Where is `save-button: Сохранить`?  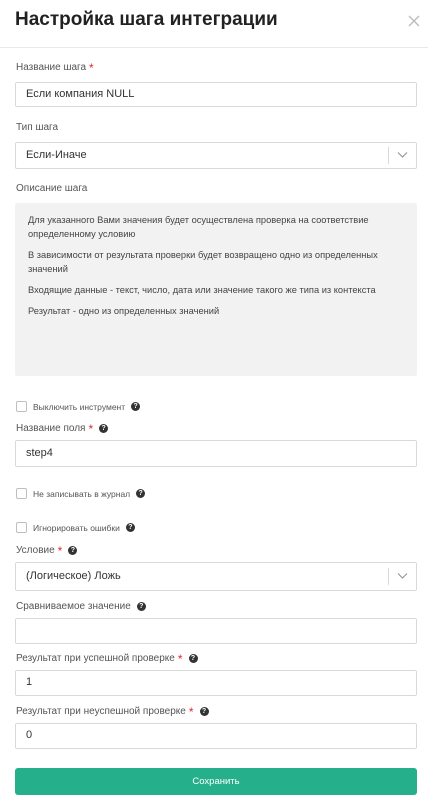
save-button: Сохранить is located at coordinates (216, 781).